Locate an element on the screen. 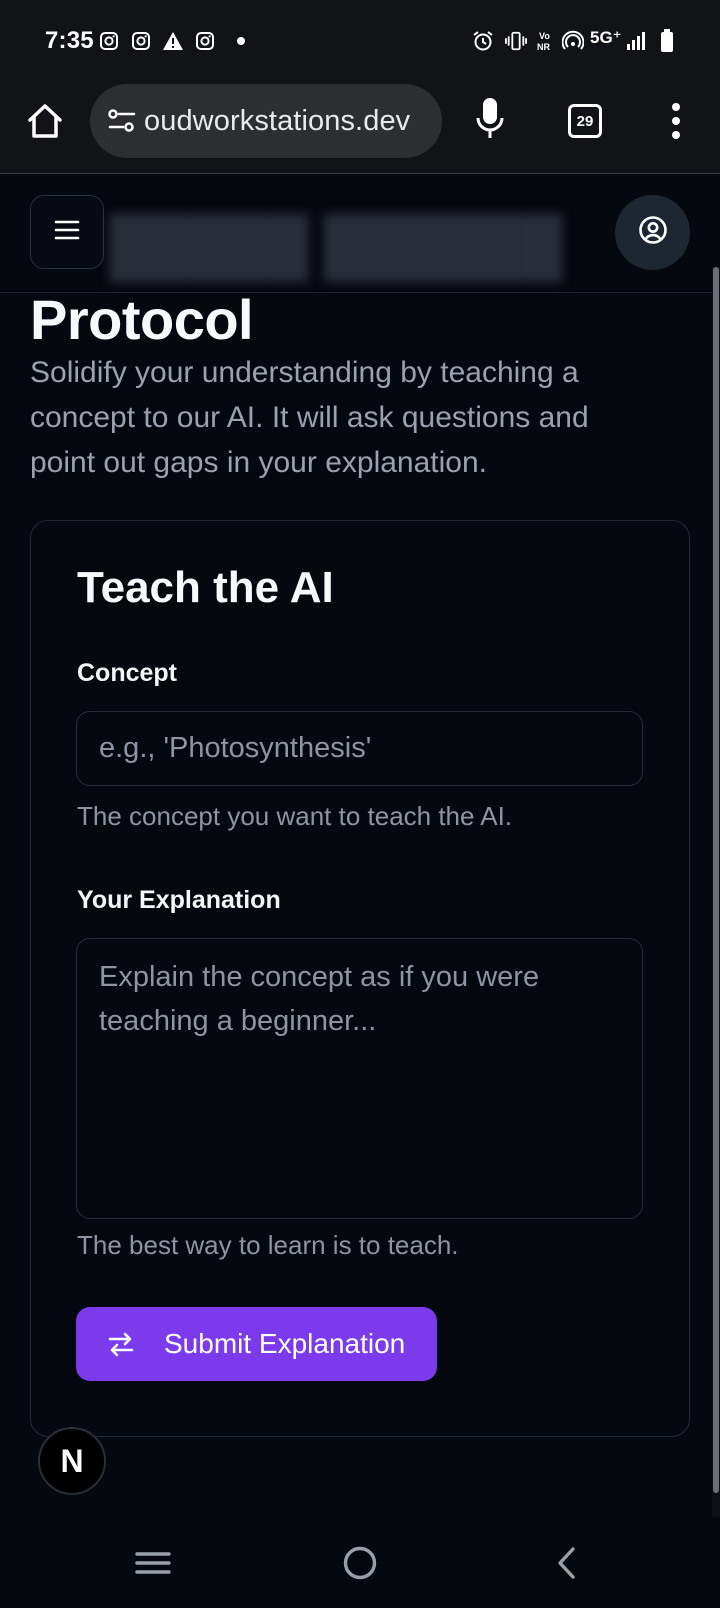  warning-icon is located at coordinates (173, 41).